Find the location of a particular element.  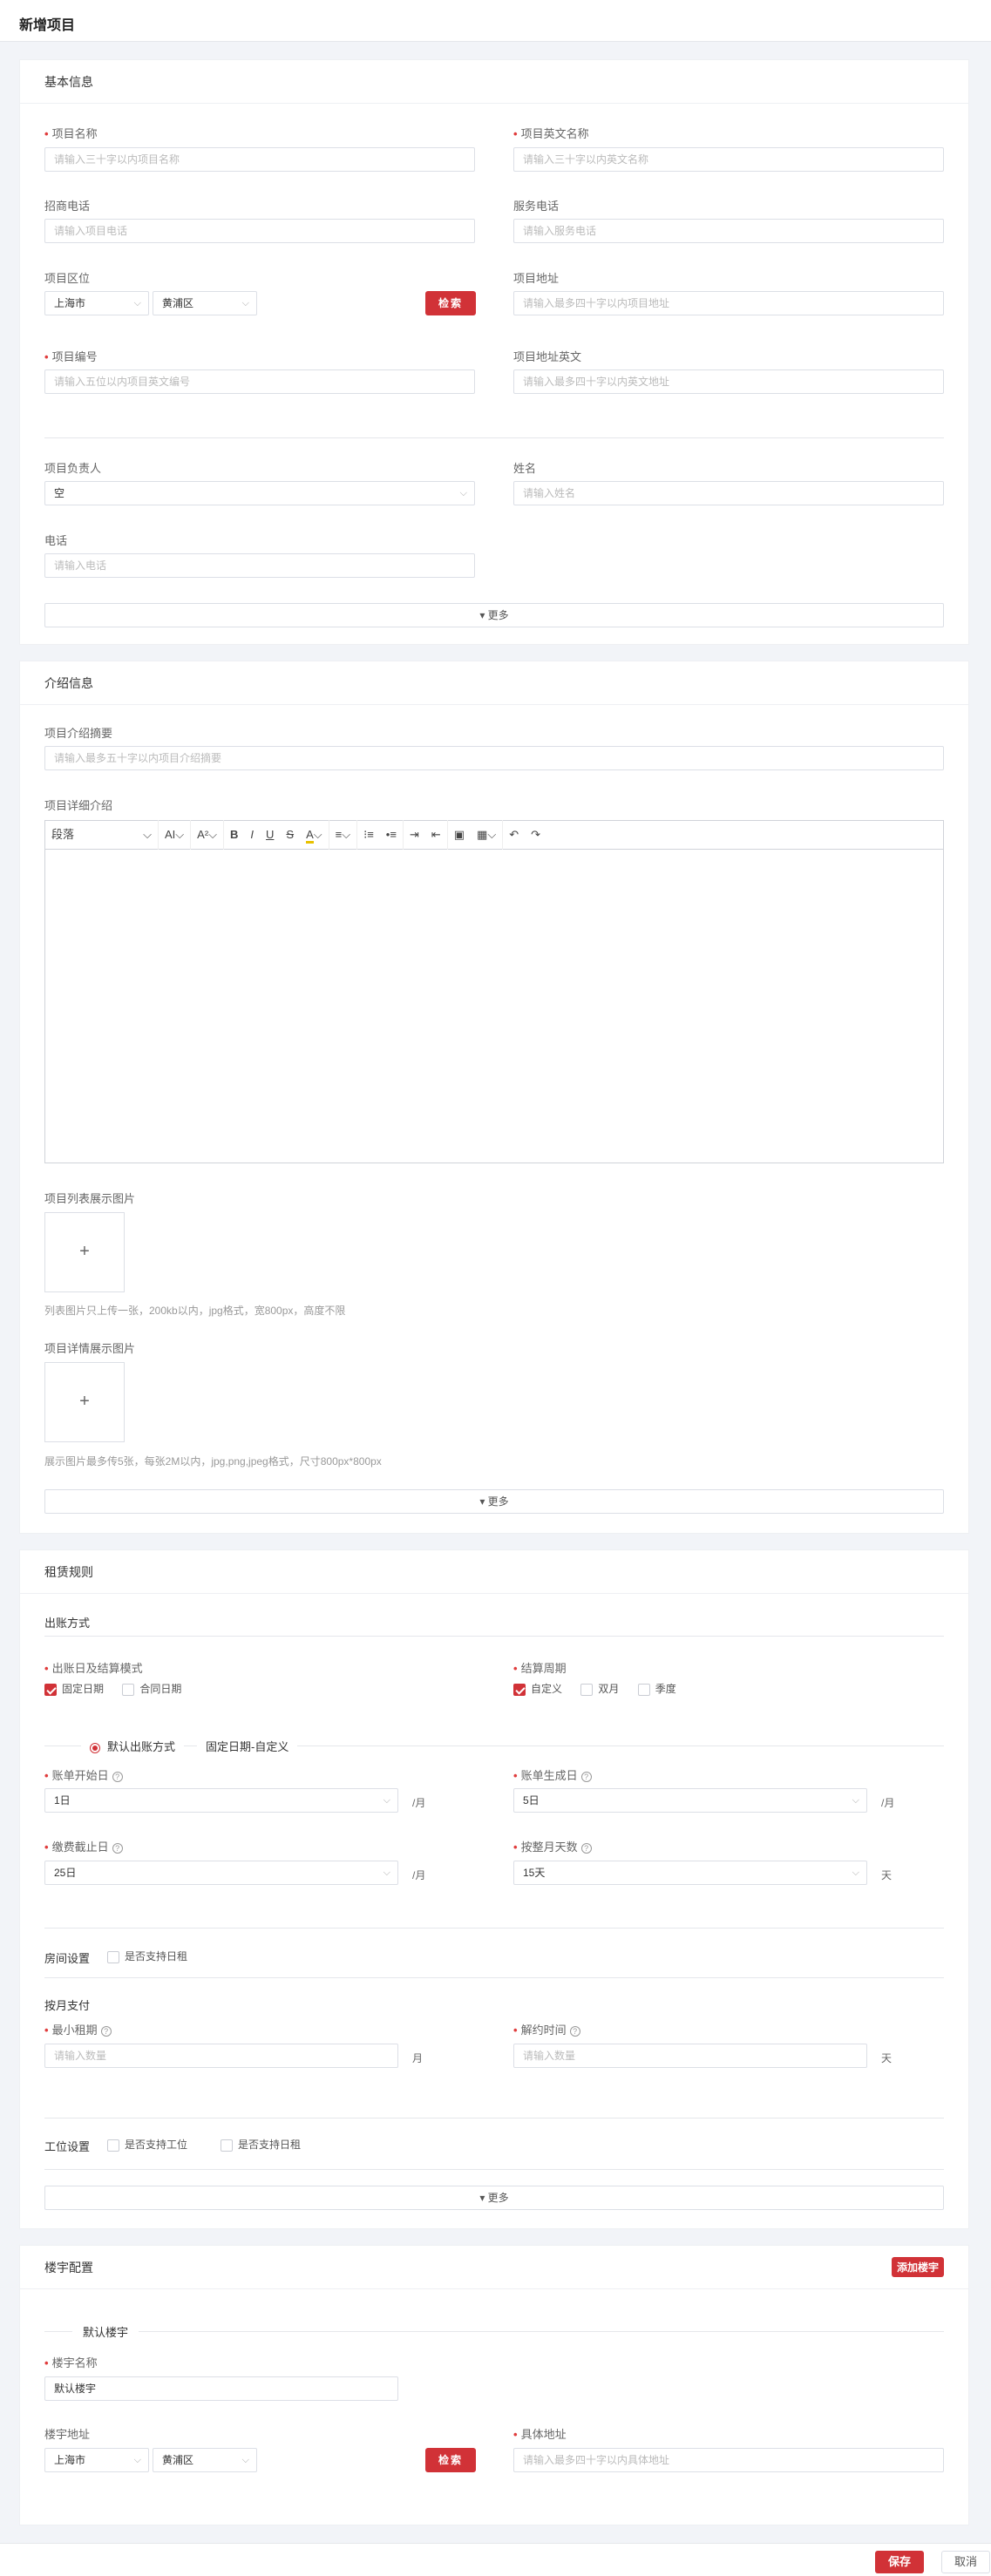

summary-label: 项目介绍摘要 is located at coordinates (78, 734).